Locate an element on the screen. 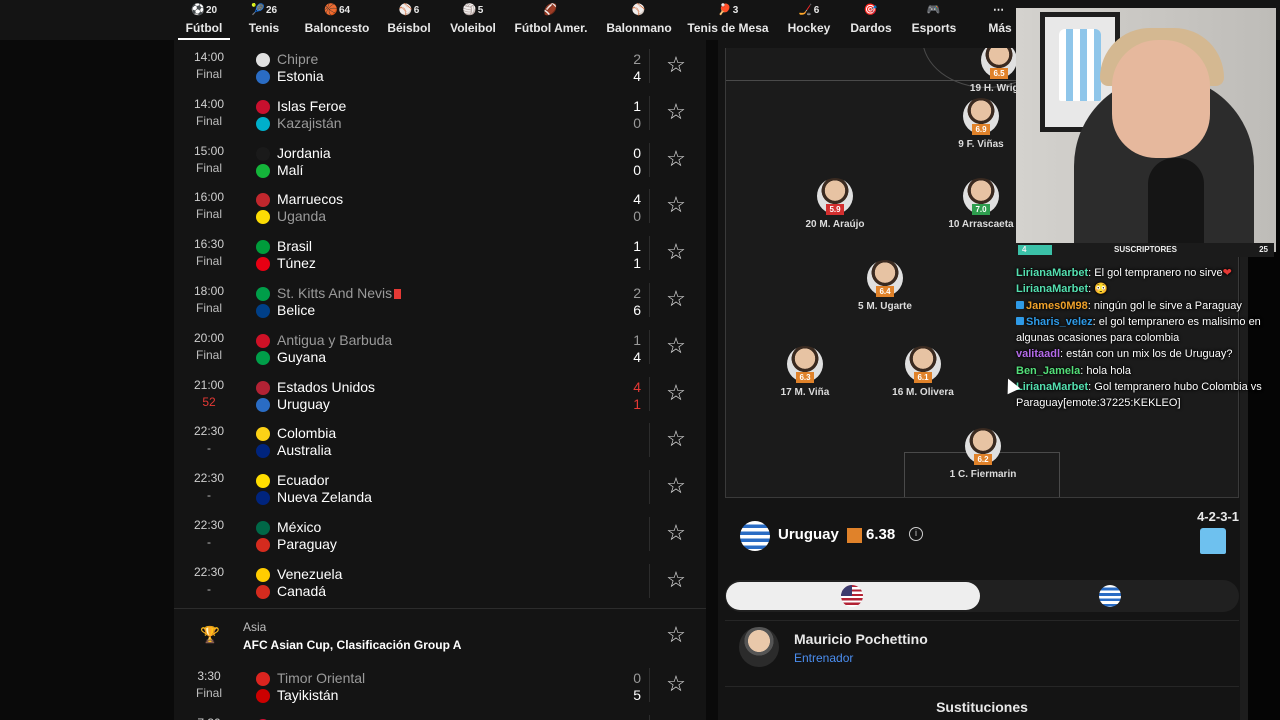  home-team-name: Jordania is located at coordinates (304, 152).